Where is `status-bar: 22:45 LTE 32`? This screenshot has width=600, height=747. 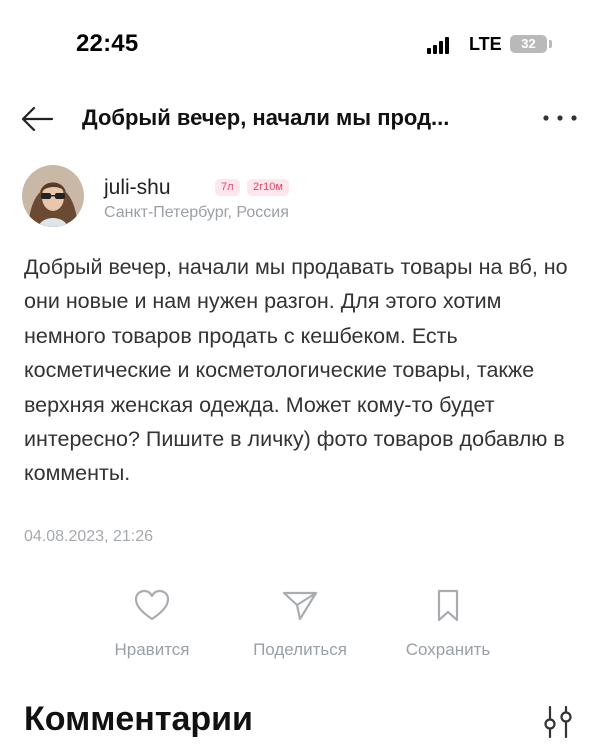
status-bar: 22:45 LTE 32 is located at coordinates (300, 45).